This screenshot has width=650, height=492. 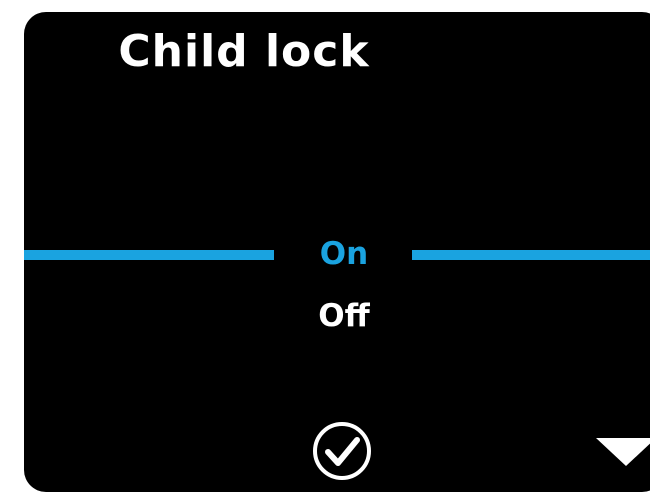 I want to click on option-on: On, so click(x=344, y=254).